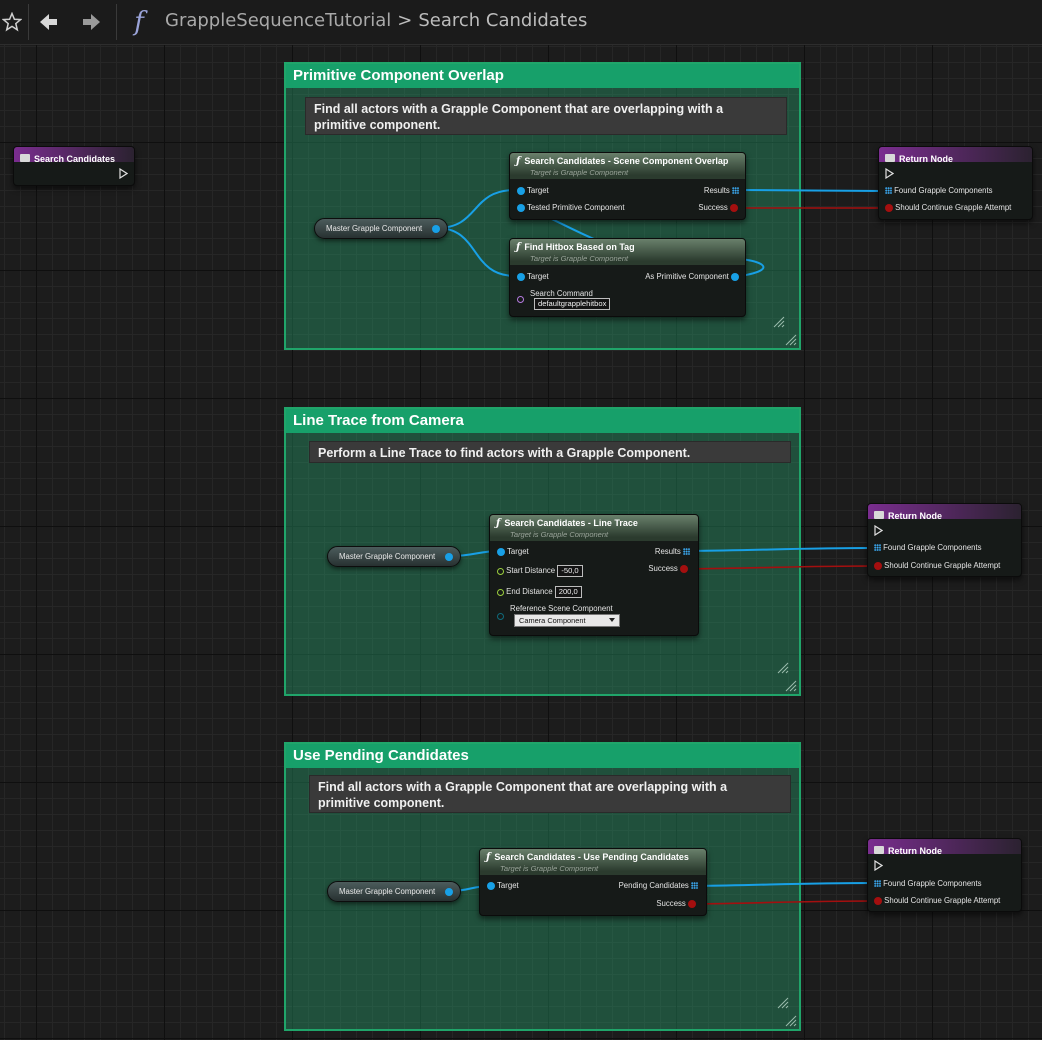 This screenshot has height=1040, width=1042. Describe the element at coordinates (278, 20) in the screenshot. I see `breadcrumb-root: GrappleSequenceTutorial` at that location.